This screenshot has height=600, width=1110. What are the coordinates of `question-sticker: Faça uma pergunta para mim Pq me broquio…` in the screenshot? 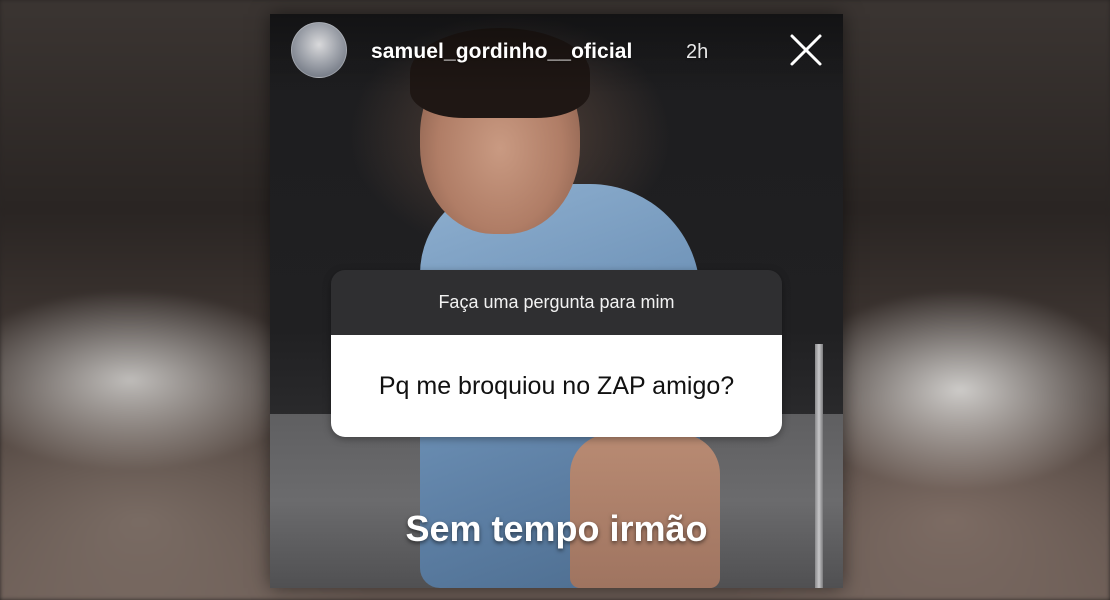 It's located at (556, 353).